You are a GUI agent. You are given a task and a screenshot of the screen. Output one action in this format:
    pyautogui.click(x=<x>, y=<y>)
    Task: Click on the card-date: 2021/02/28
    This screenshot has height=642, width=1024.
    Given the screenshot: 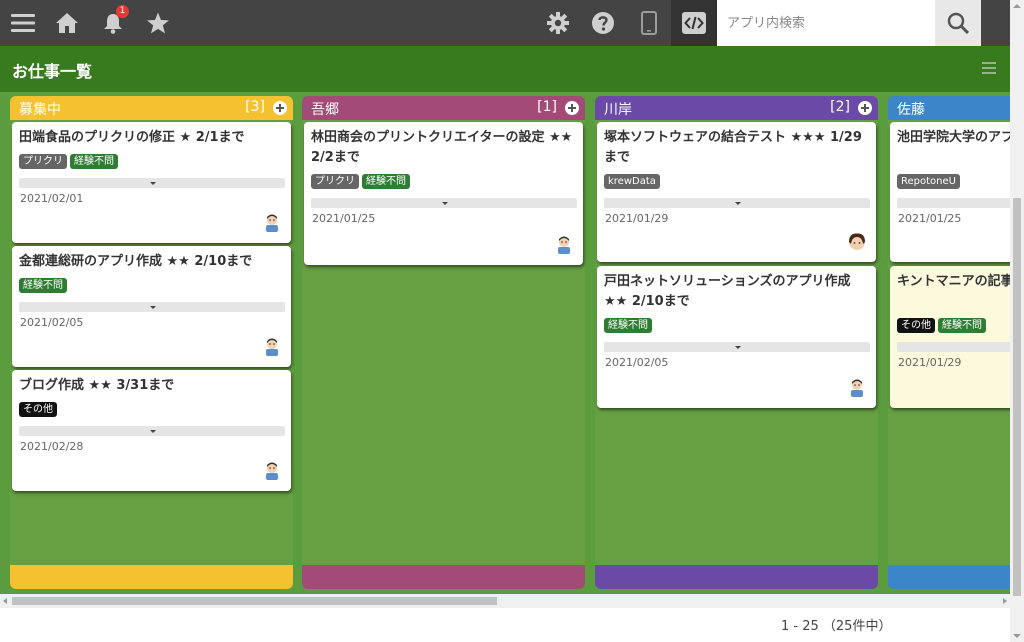 What is the action you would take?
    pyautogui.click(x=52, y=446)
    